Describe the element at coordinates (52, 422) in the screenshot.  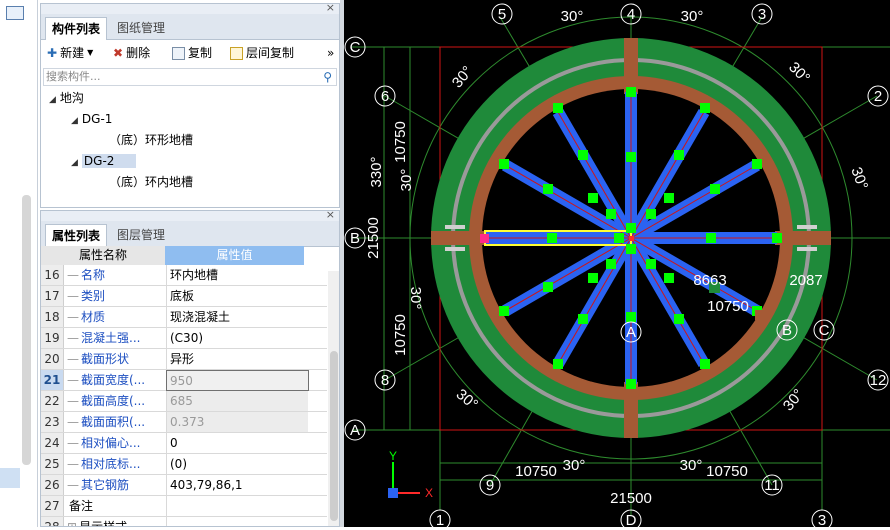
I see `row-number: 23` at that location.